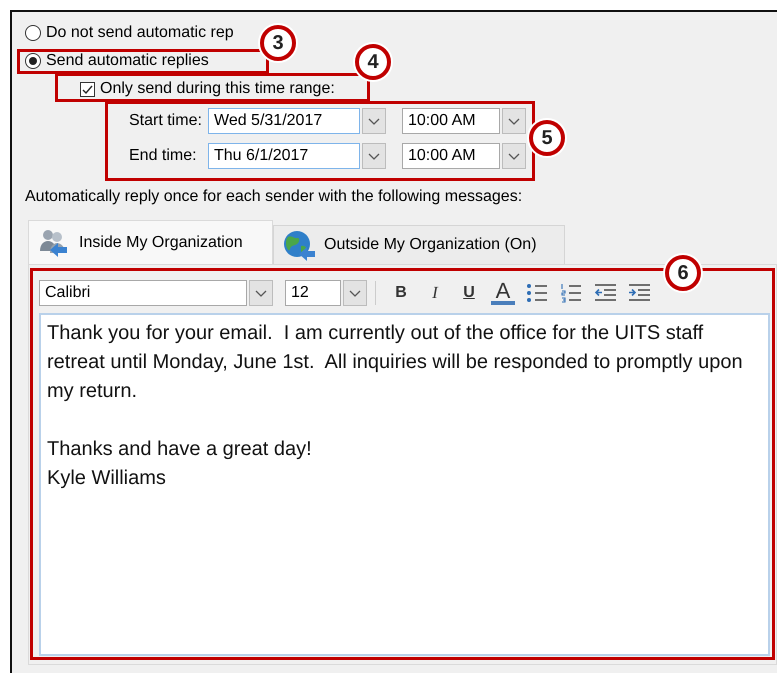 The height and width of the screenshot is (675, 777). What do you see at coordinates (140, 33) in the screenshot?
I see `radio-label: Do not send automatic rep` at bounding box center [140, 33].